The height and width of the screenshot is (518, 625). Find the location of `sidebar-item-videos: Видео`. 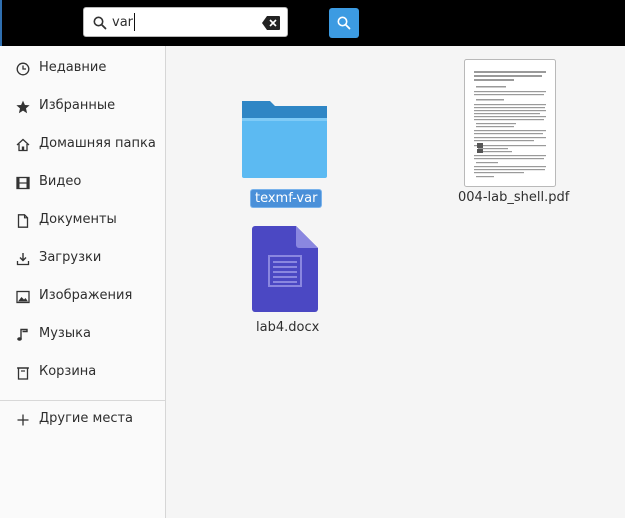

sidebar-item-videos: Видео is located at coordinates (82, 183).